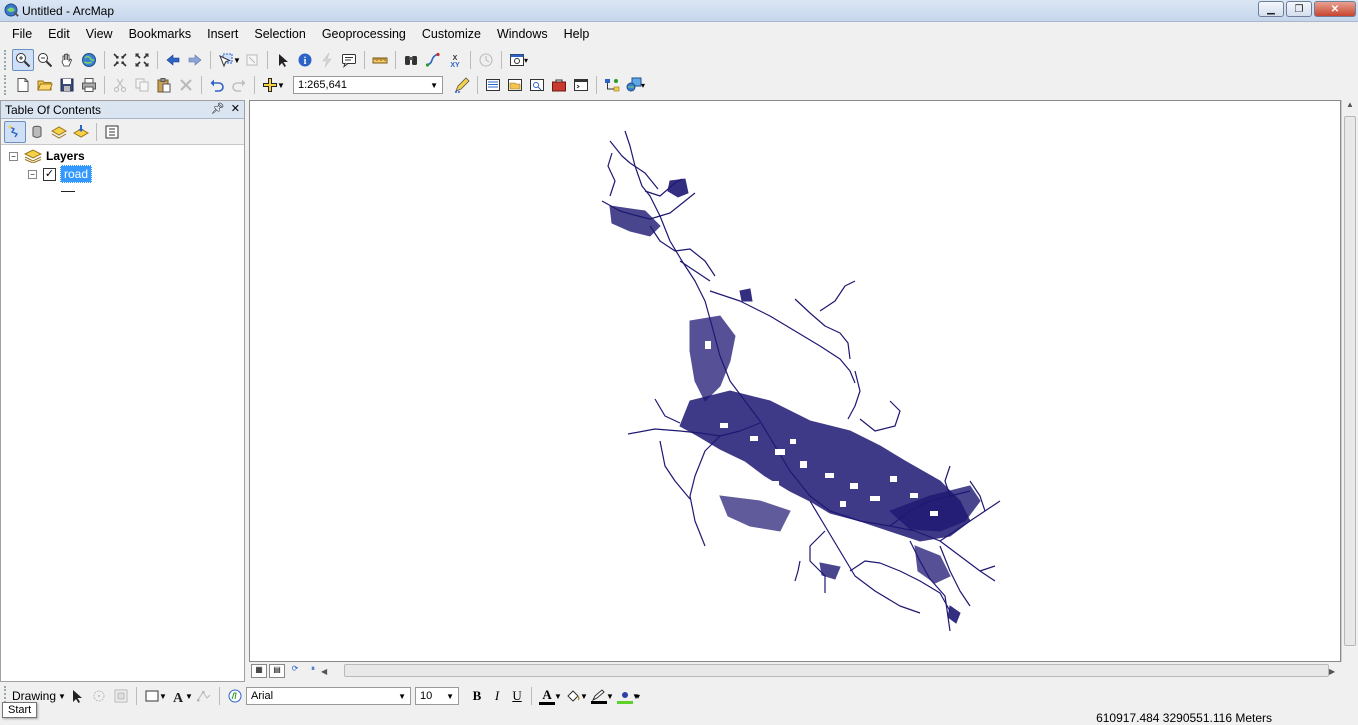 This screenshot has height=725, width=1358. What do you see at coordinates (160, 34) in the screenshot?
I see `menu-bookmarks: Bookmarks` at bounding box center [160, 34].